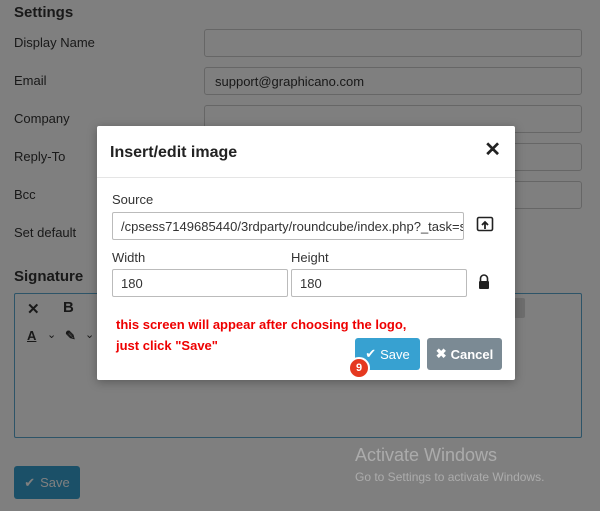 This screenshot has width=600, height=511. Describe the element at coordinates (133, 199) in the screenshot. I see `source-label: Source` at that location.